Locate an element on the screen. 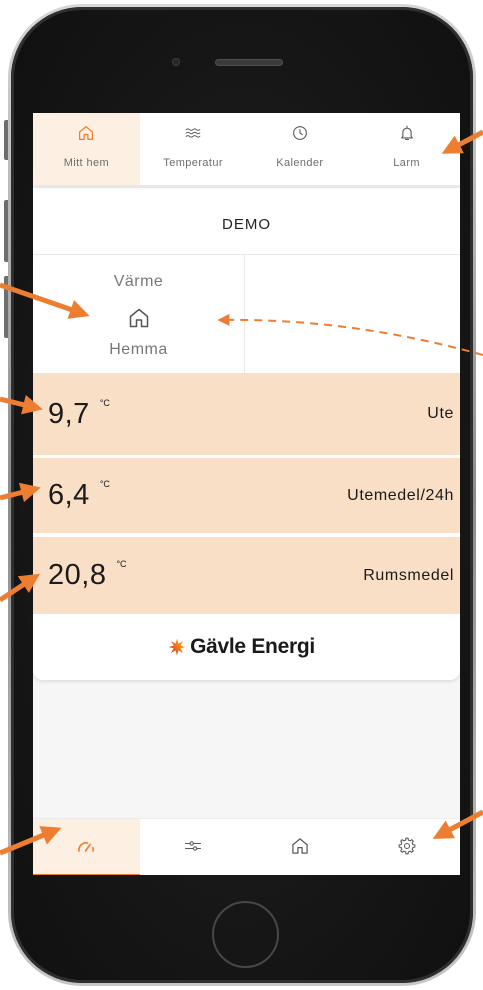 Image resolution: width=483 pixels, height=990 pixels. tab-larm: Larm is located at coordinates (406, 149).